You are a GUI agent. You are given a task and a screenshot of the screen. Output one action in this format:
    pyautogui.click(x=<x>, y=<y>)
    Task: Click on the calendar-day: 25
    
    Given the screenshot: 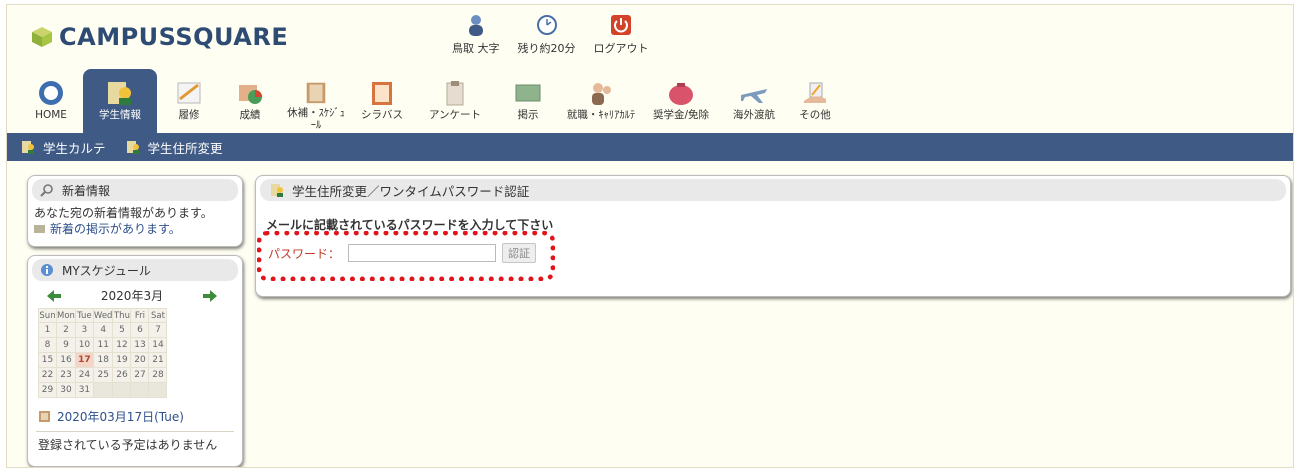 What is the action you would take?
    pyautogui.click(x=103, y=375)
    